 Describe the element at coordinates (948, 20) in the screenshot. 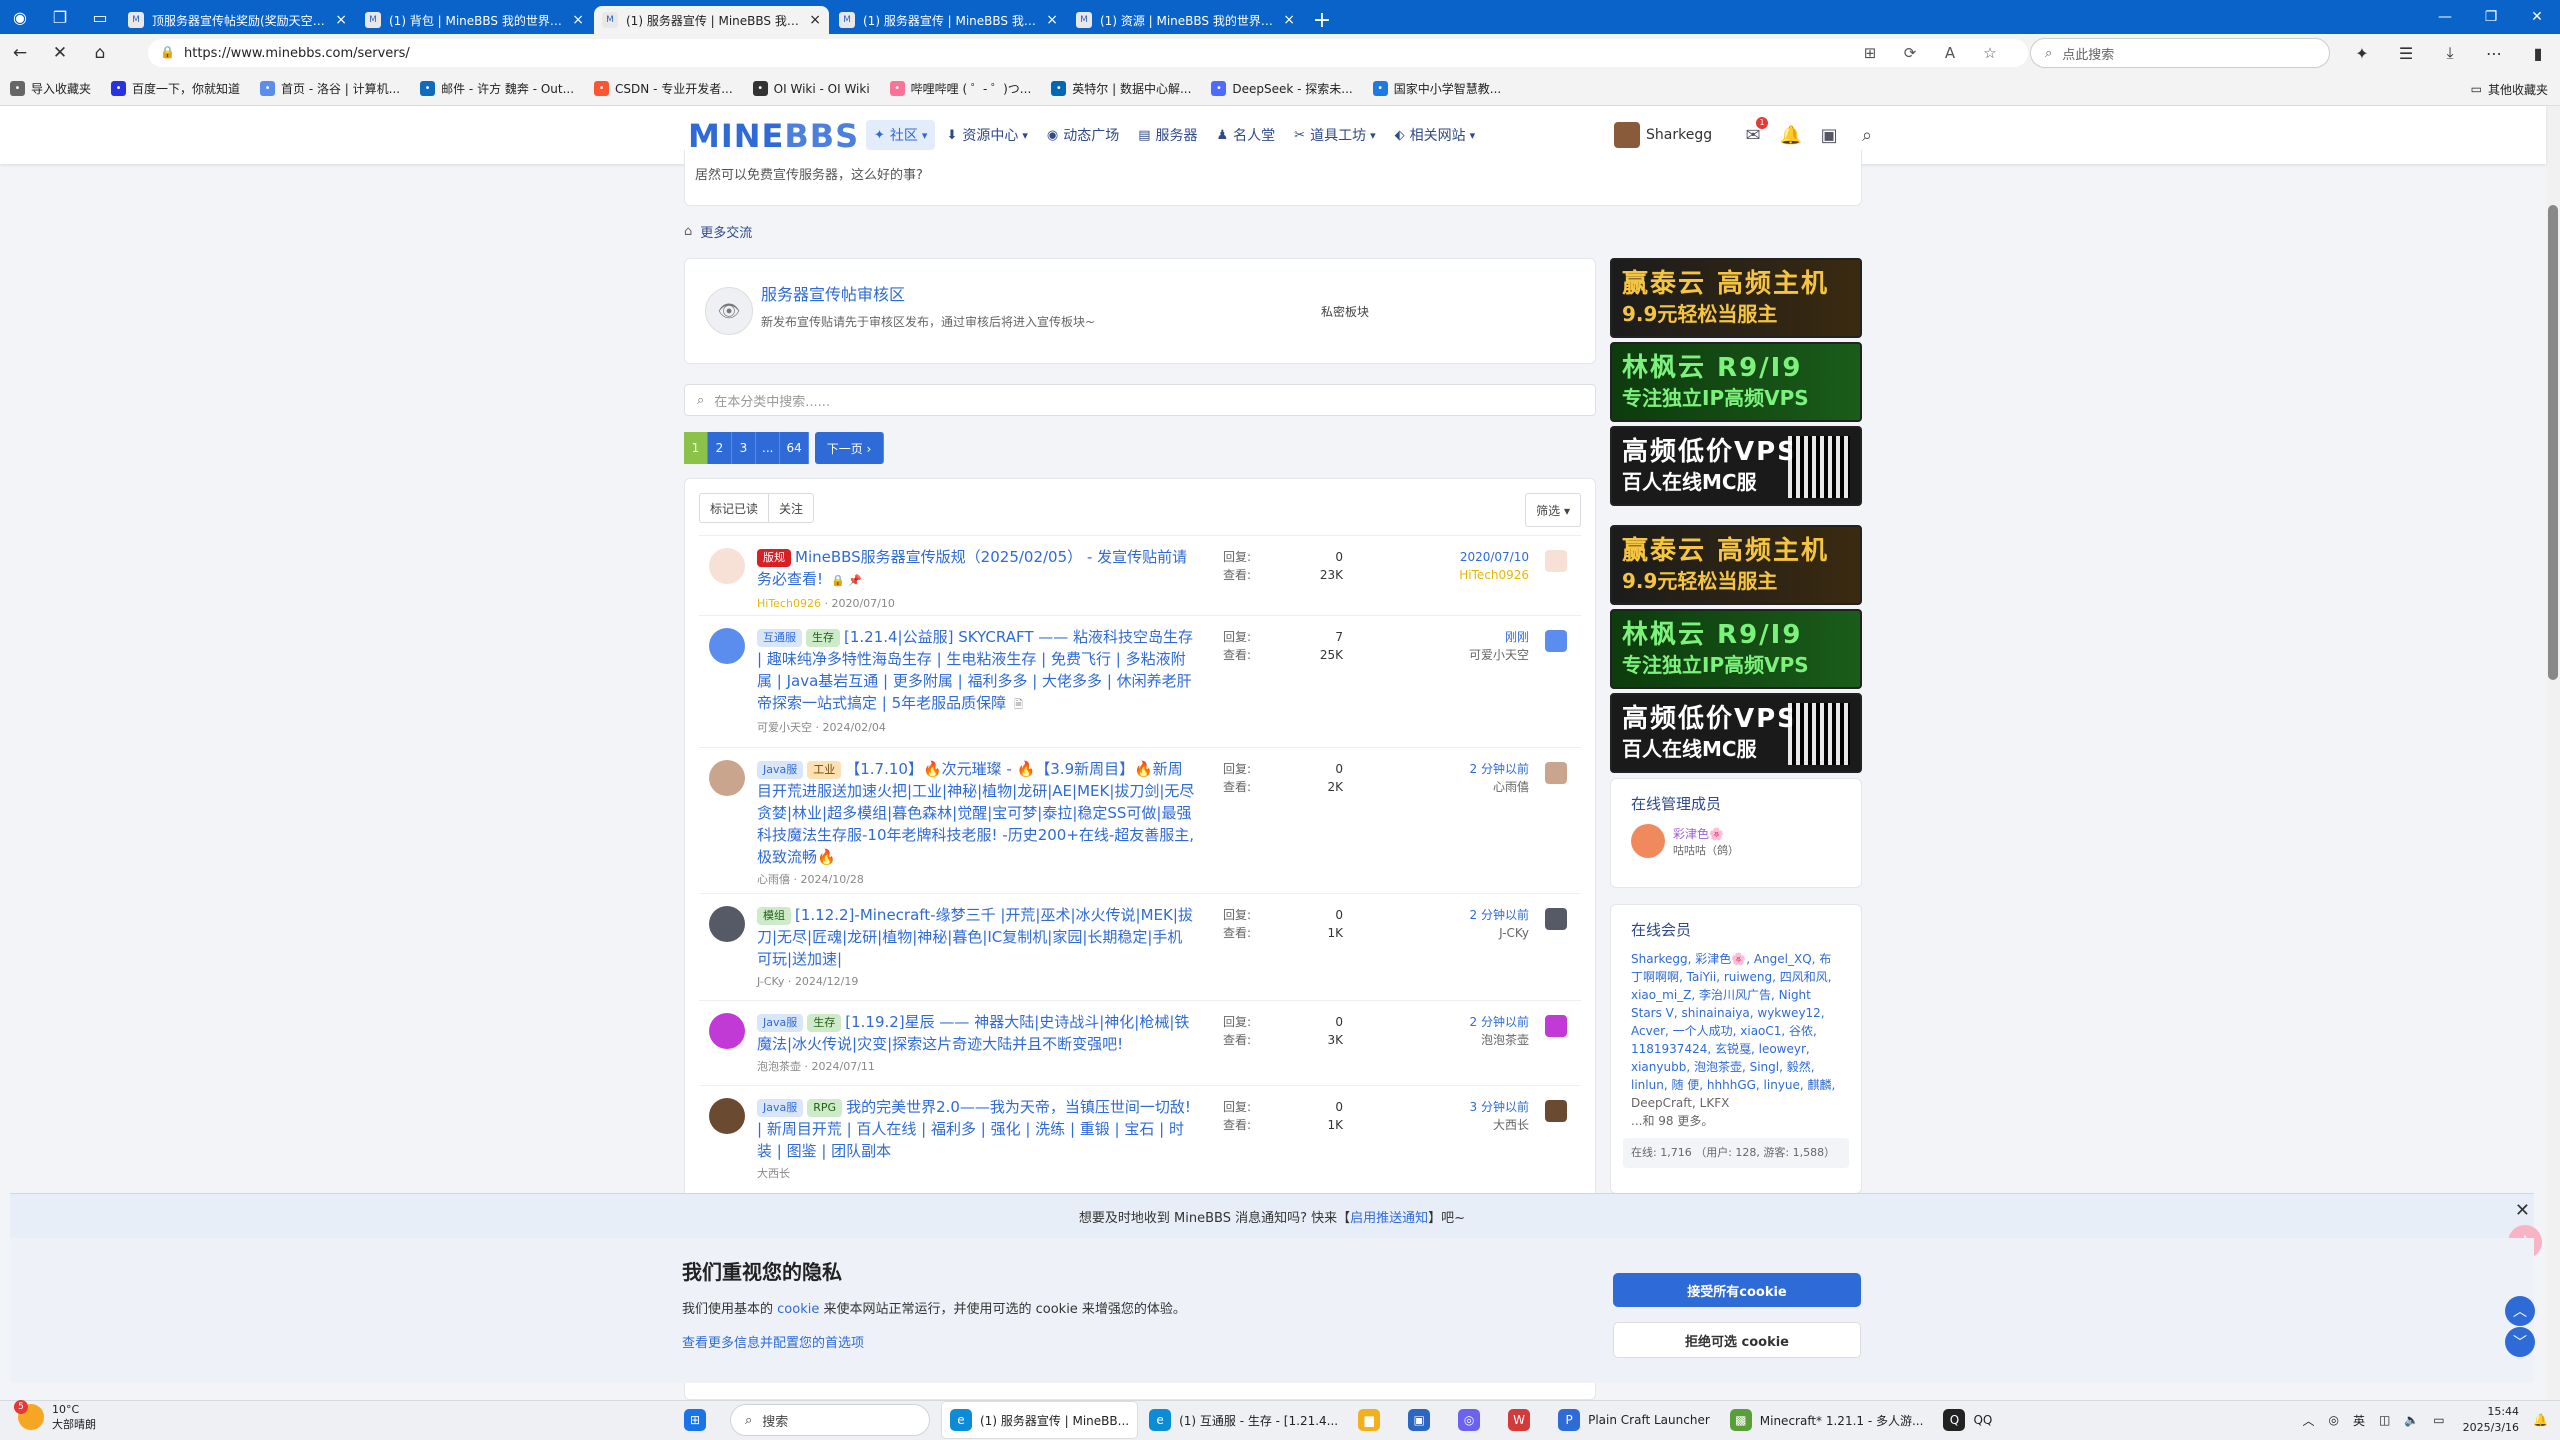

I see `browser-tab: M (1) 服务器宣传 | MineBBS 我的世界... ×` at that location.